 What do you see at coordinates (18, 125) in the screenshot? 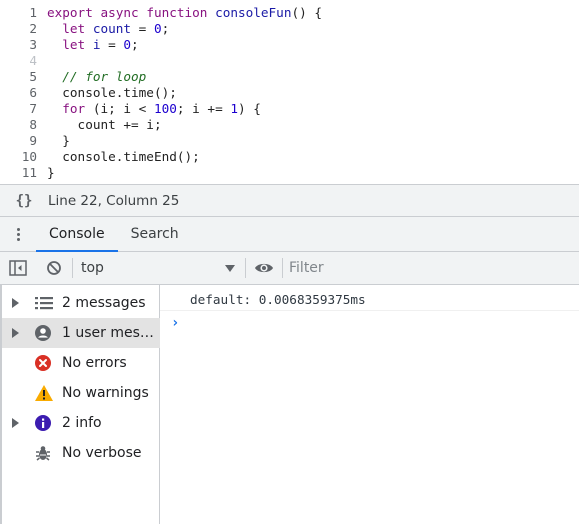
I see `line-number: 8` at bounding box center [18, 125].